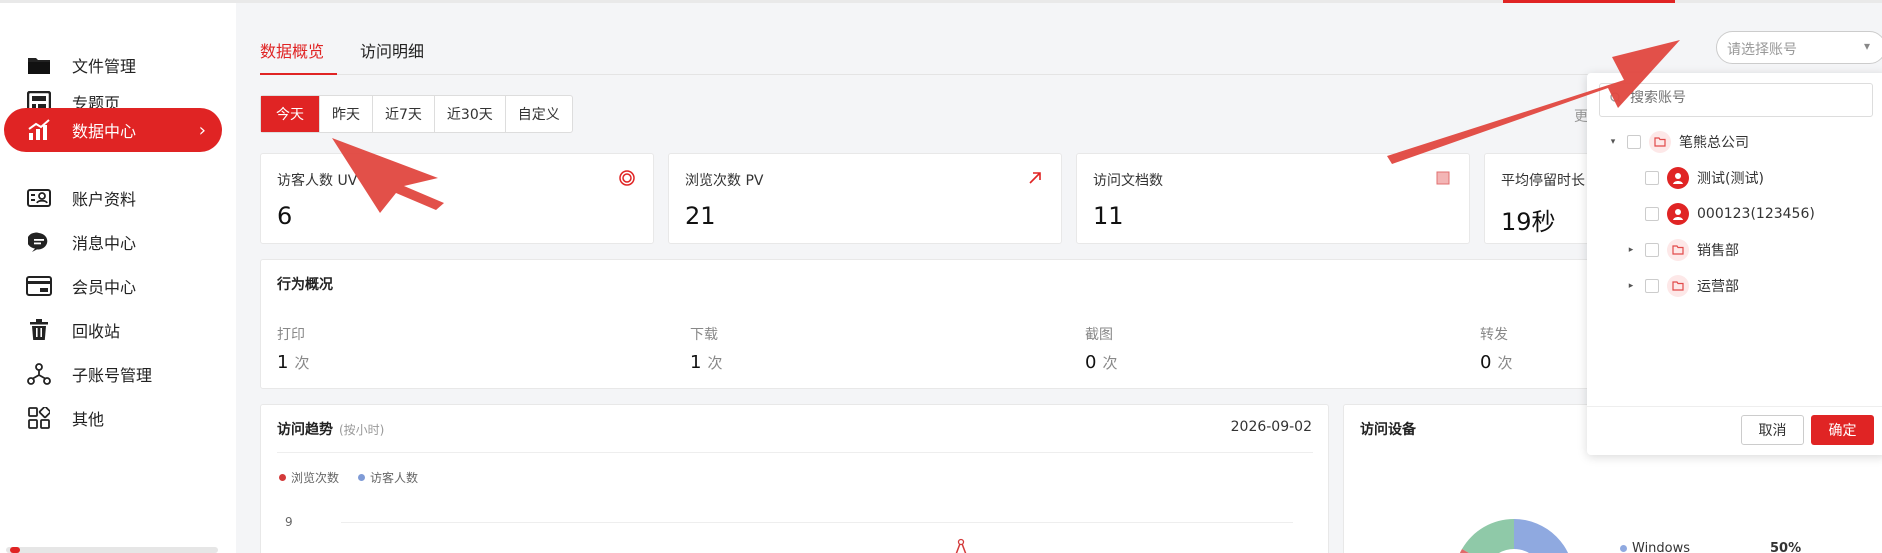 The image size is (1882, 553). What do you see at coordinates (113, 418) in the screenshot?
I see `sidebar-item-other: 其他` at bounding box center [113, 418].